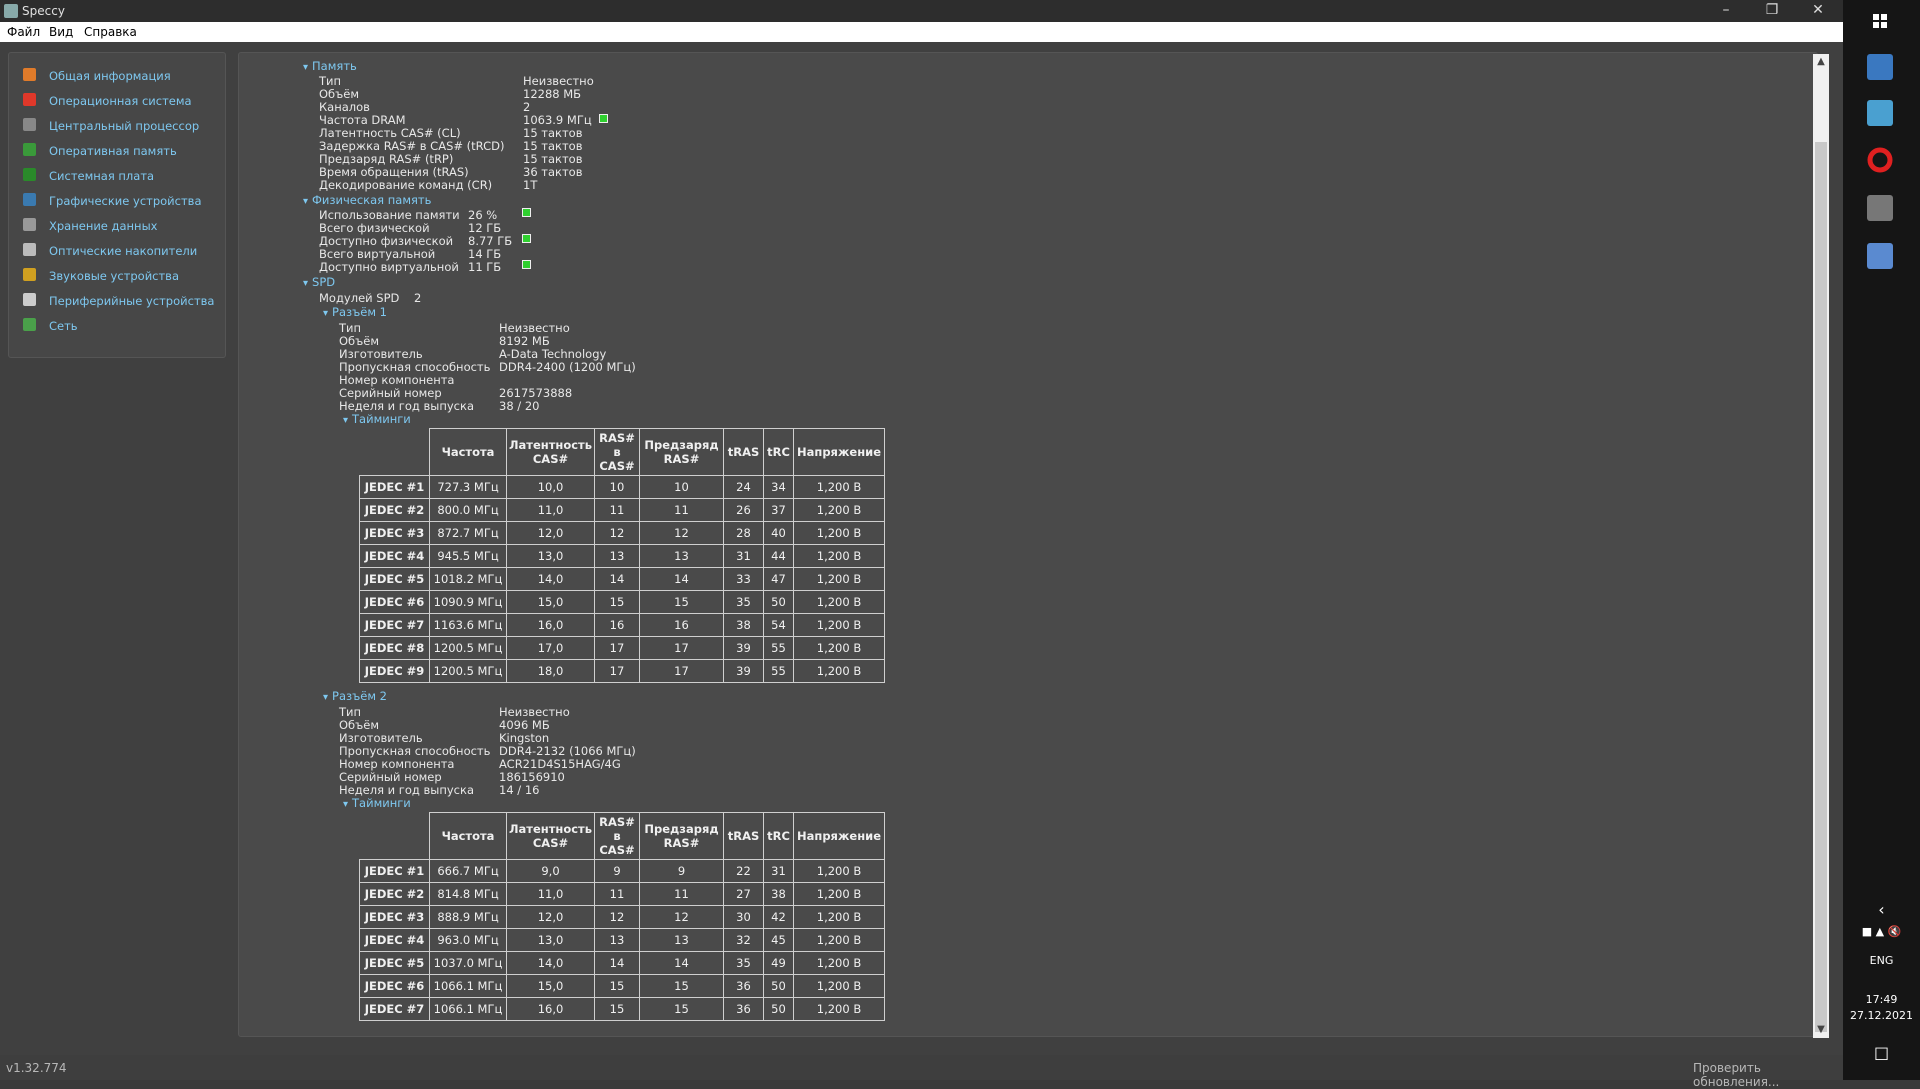  Describe the element at coordinates (485, 254) in the screenshot. I see `property-value: 14 ГБ` at that location.